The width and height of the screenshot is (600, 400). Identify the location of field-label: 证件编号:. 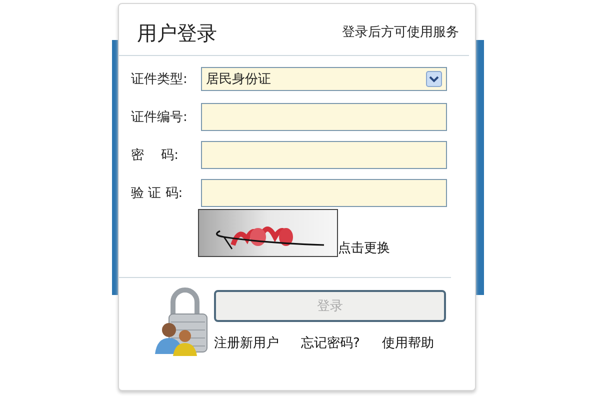
(159, 117).